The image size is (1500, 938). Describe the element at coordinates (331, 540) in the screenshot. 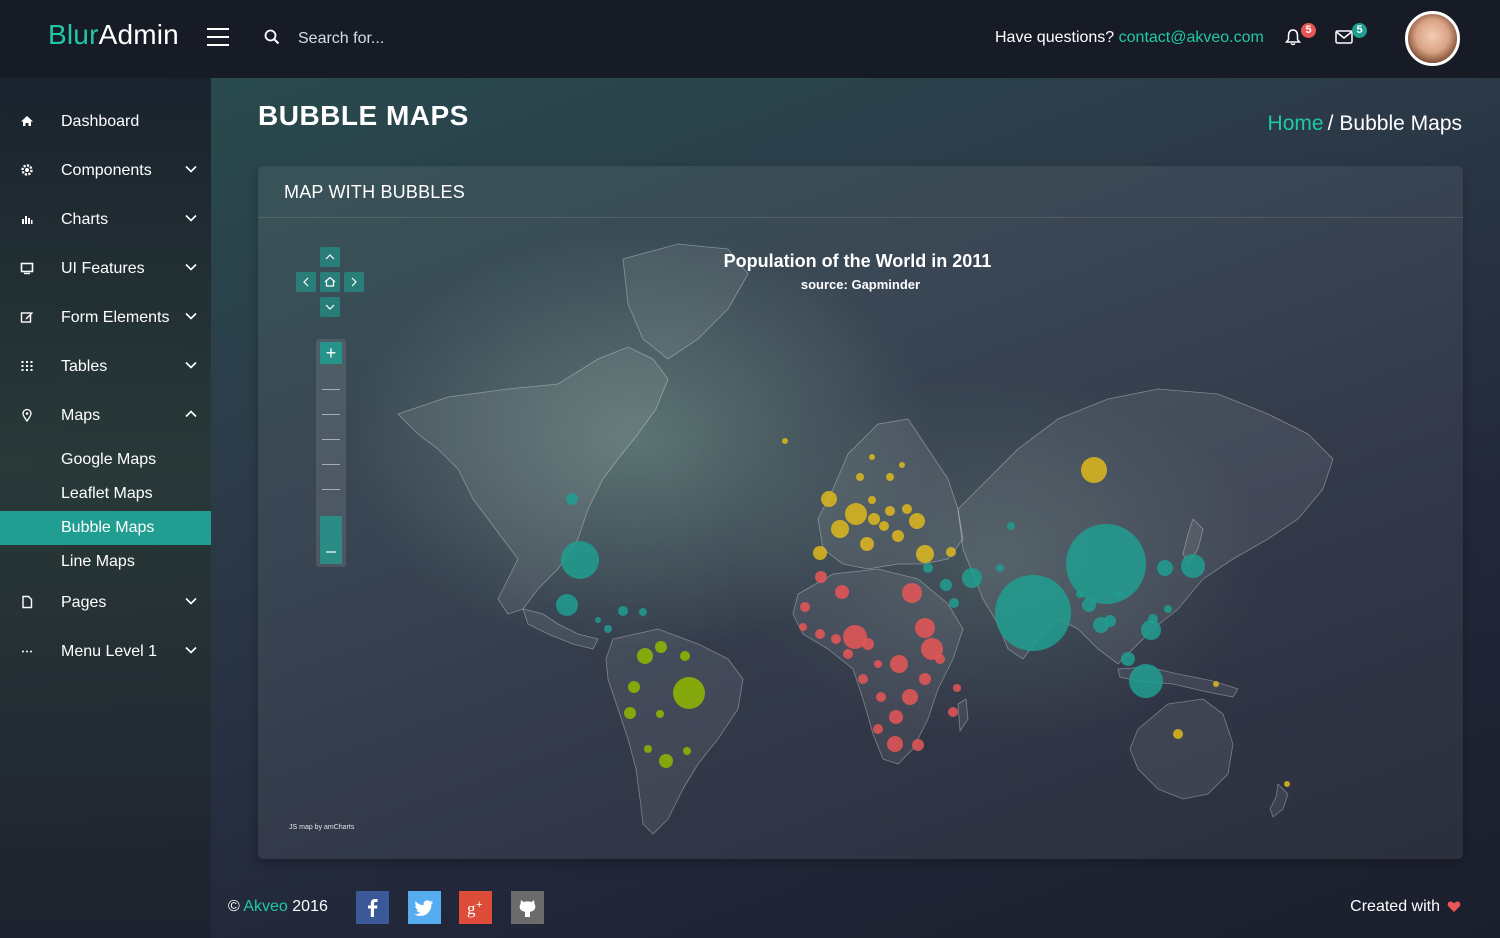

I see `zoom-out-button` at that location.